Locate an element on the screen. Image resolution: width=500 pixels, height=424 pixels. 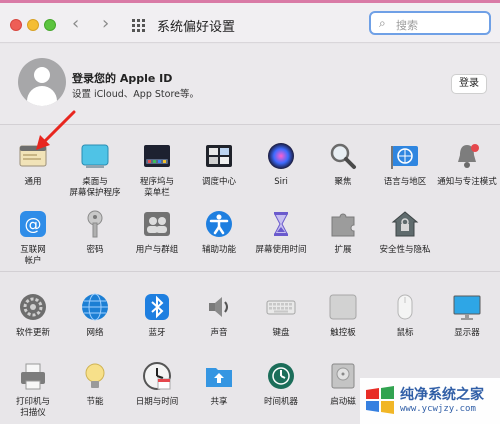
pane-mouse: 鼠标 is located at coordinates (405, 315).